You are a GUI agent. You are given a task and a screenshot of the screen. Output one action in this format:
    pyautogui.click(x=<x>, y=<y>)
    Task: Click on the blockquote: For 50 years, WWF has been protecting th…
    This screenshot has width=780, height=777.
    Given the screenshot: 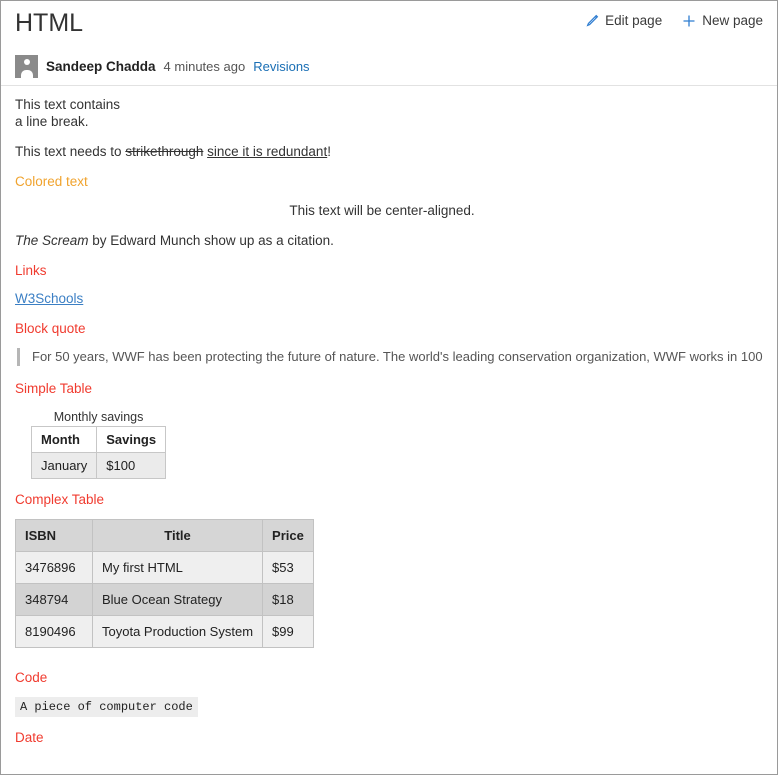 What is the action you would take?
    pyautogui.click(x=390, y=357)
    